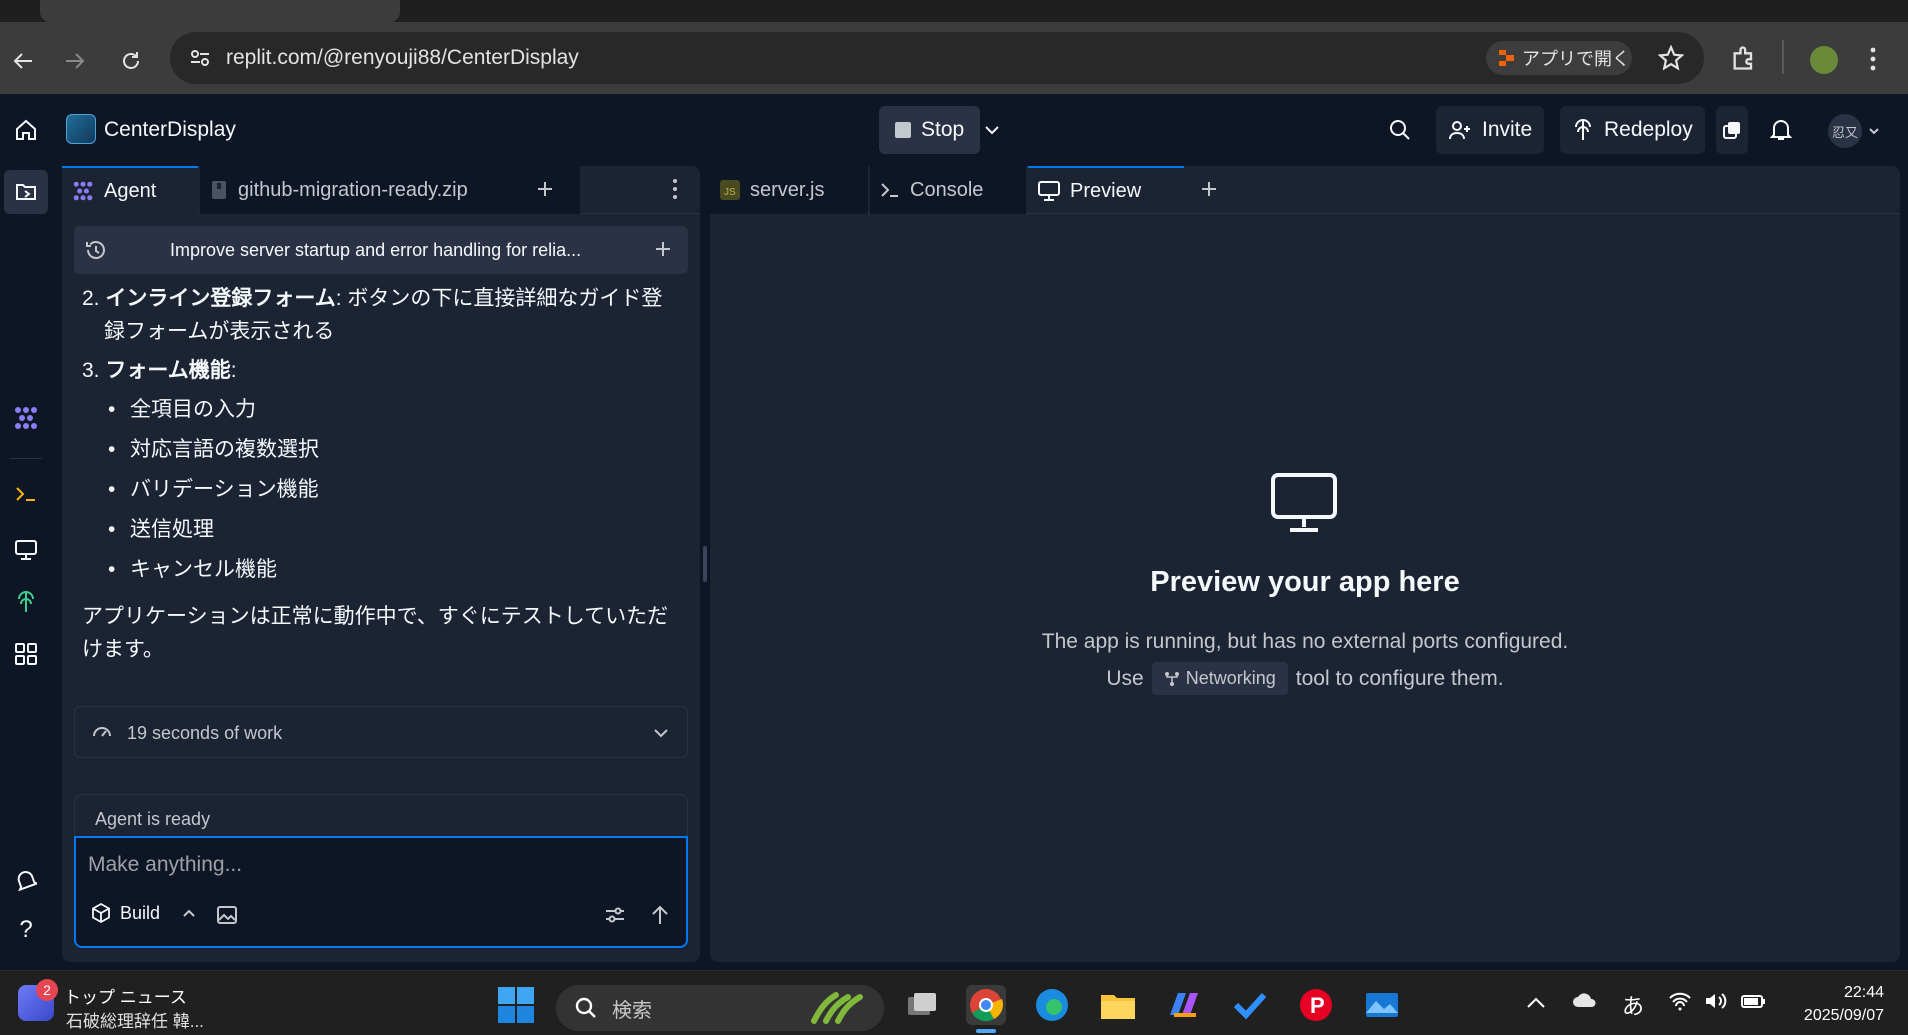 Image resolution: width=1908 pixels, height=1035 pixels. What do you see at coordinates (168, 370) in the screenshot?
I see `item-heading: フォーム機能` at bounding box center [168, 370].